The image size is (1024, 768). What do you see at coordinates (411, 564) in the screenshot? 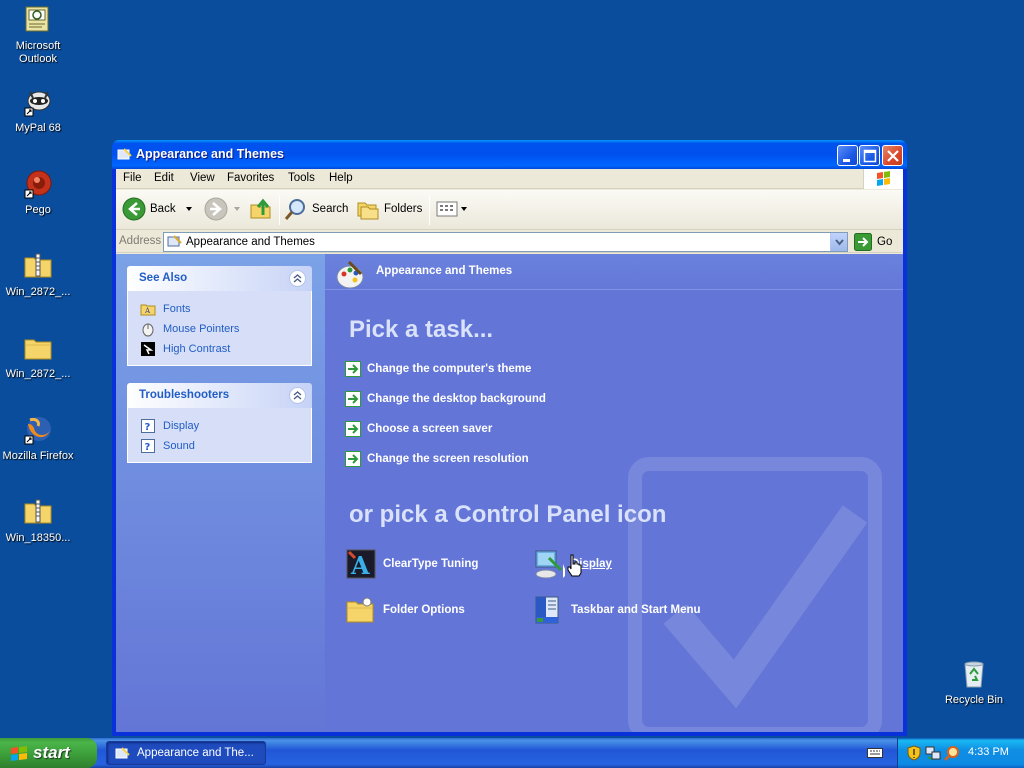
I see `cp-icon-cleartype: A ClearType Tuning` at bounding box center [411, 564].